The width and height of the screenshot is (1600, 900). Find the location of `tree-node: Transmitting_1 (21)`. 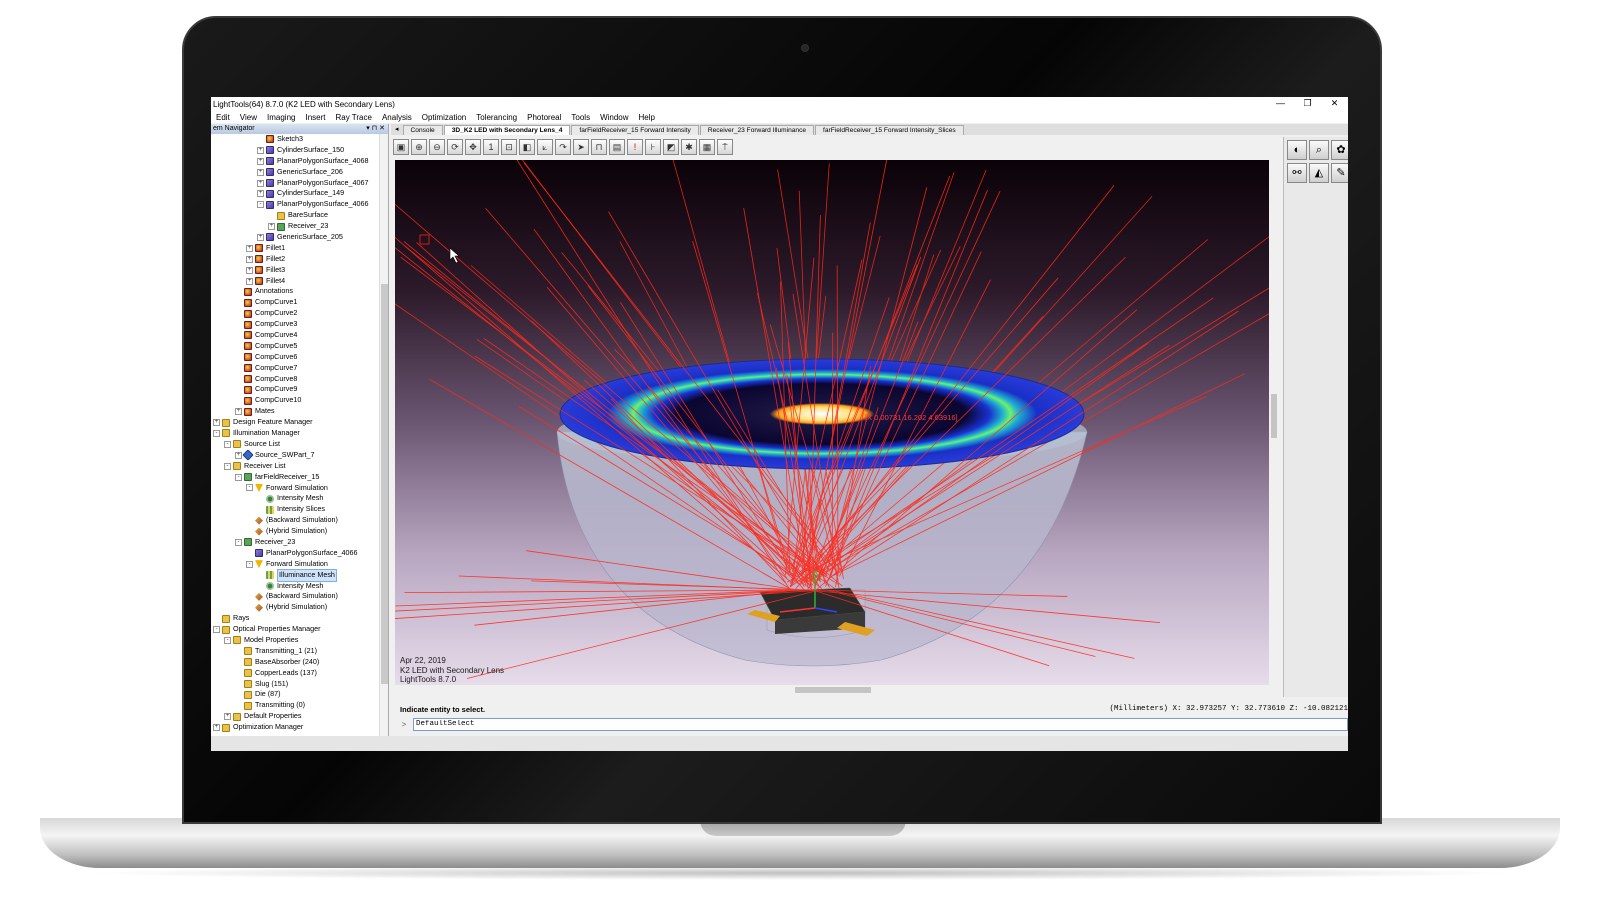

tree-node: Transmitting_1 (21) is located at coordinates (295, 651).